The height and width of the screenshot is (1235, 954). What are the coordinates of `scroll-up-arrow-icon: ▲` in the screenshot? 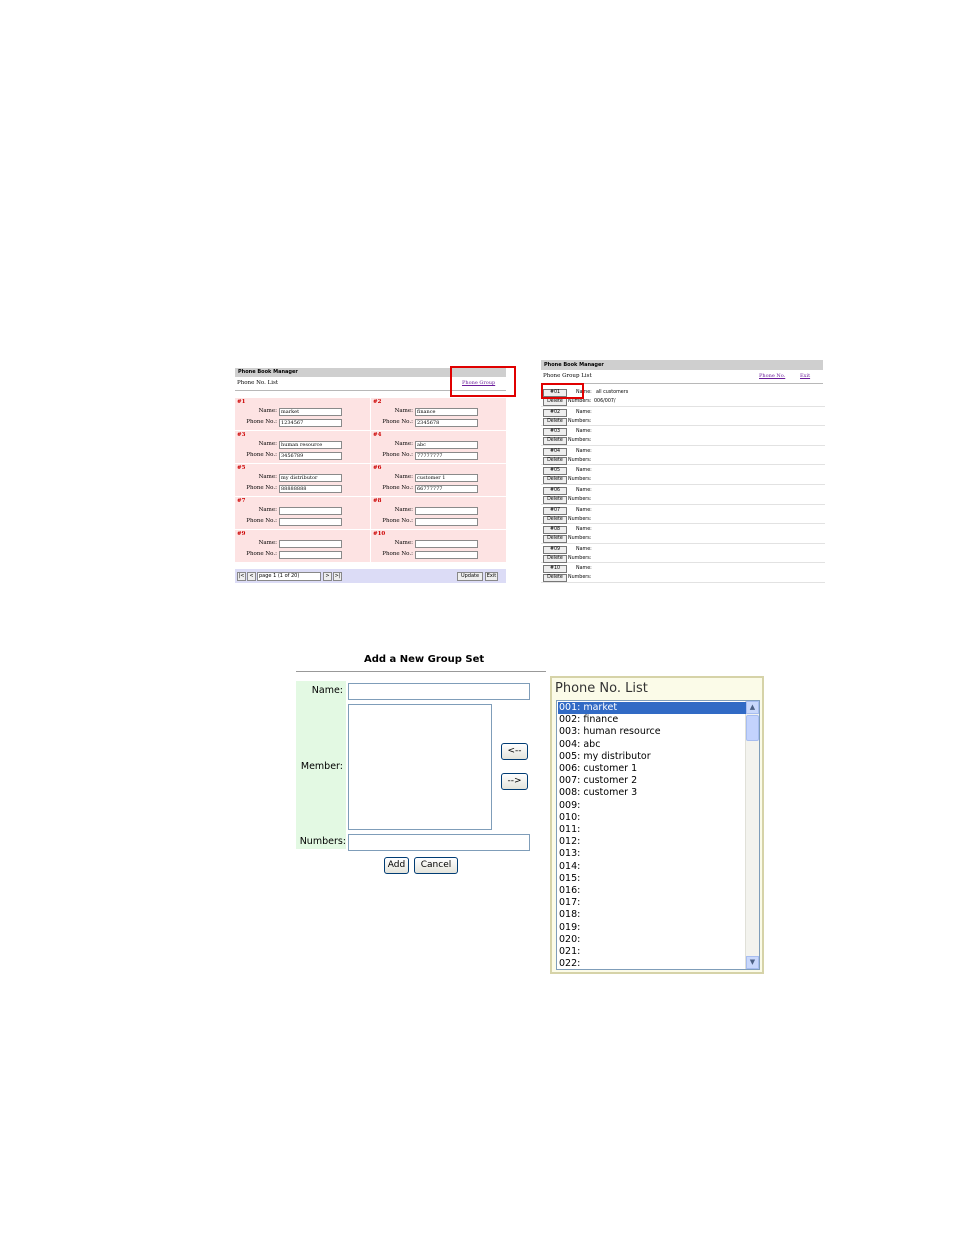 It's located at (752, 707).